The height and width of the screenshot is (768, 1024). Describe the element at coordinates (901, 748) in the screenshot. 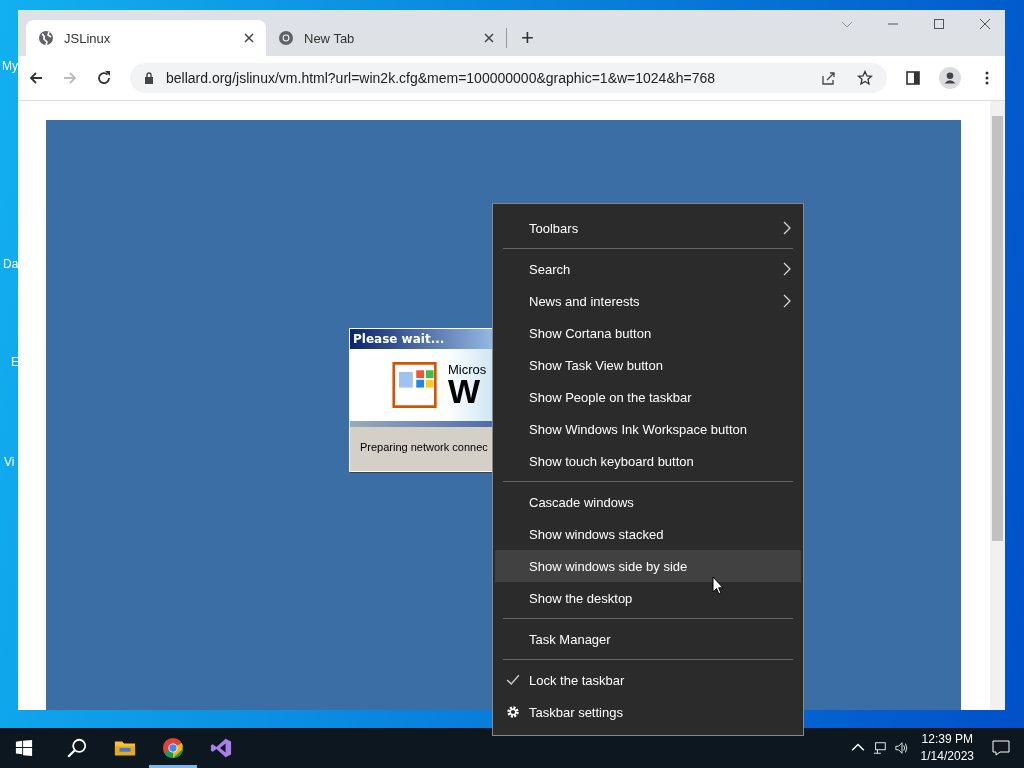

I see `volume-icon` at that location.